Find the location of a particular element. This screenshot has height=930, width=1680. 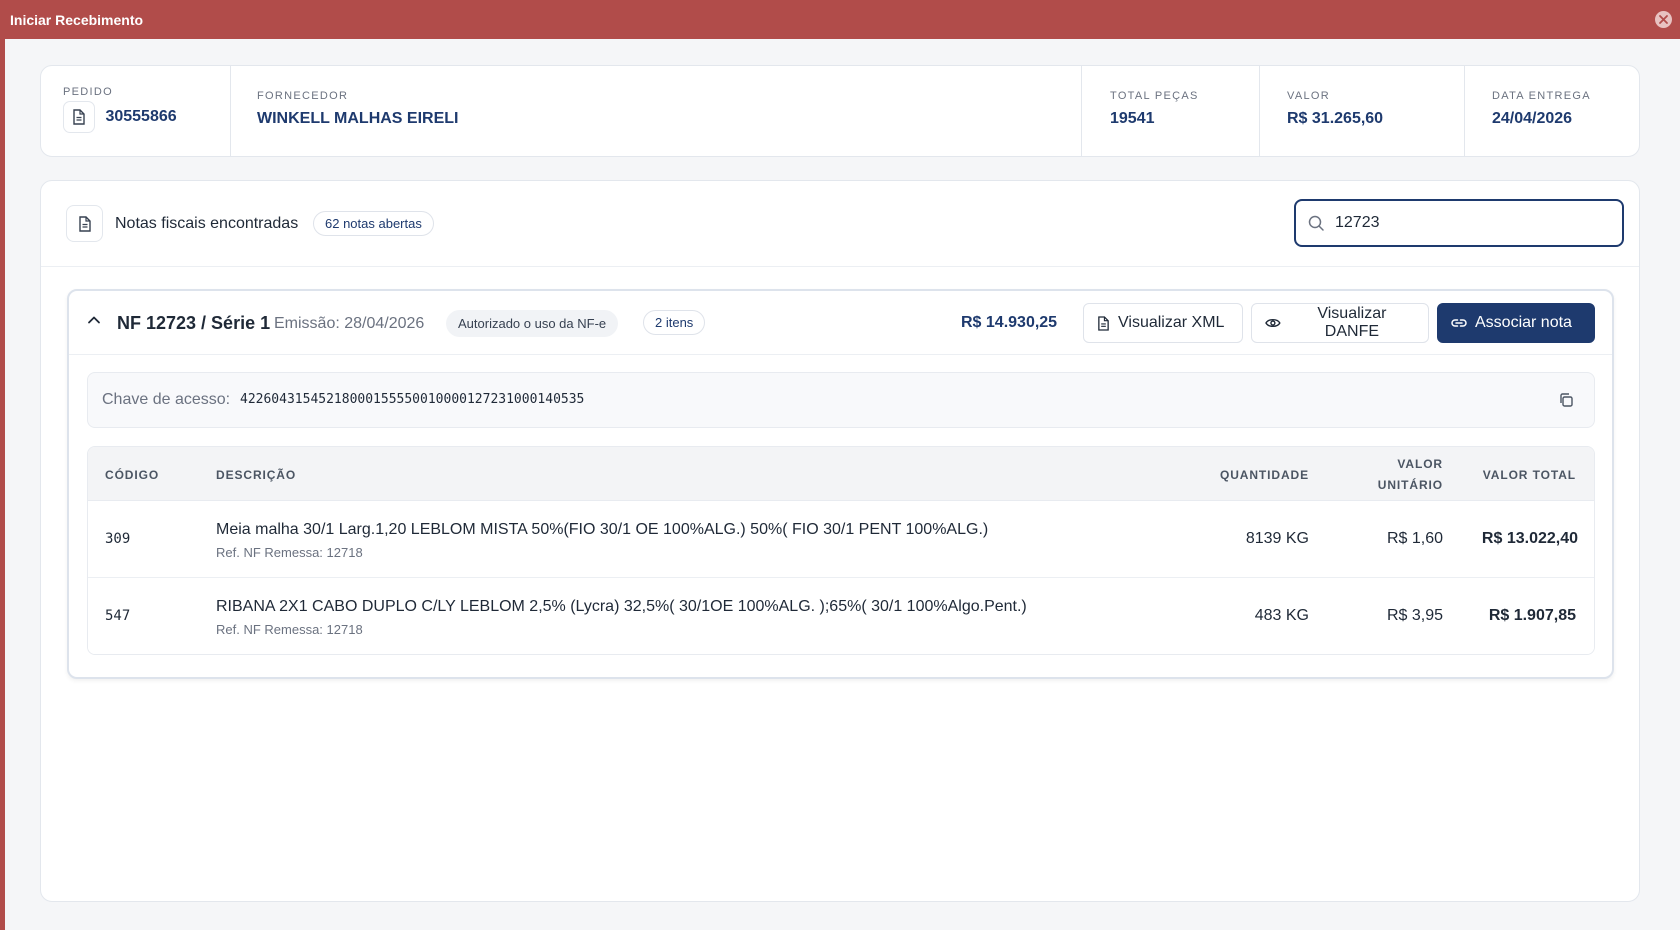

pedido-value: 30555866 is located at coordinates (141, 116).